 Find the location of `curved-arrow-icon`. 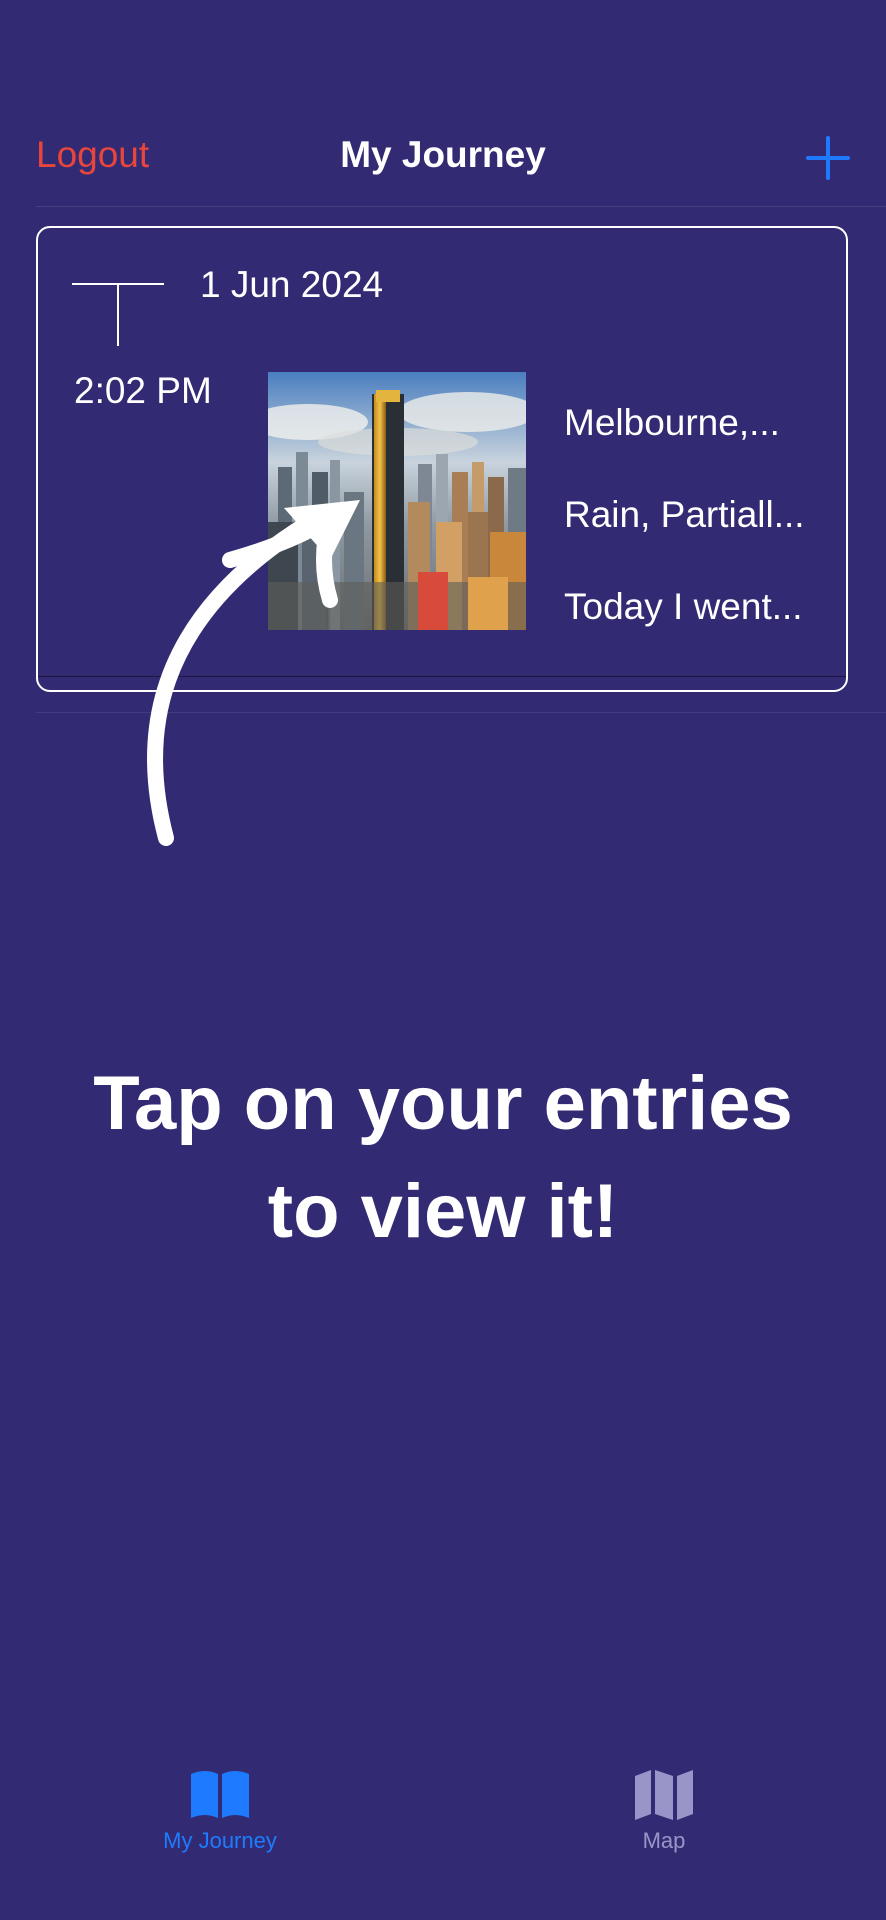

curved-arrow-icon is located at coordinates (253, 673).